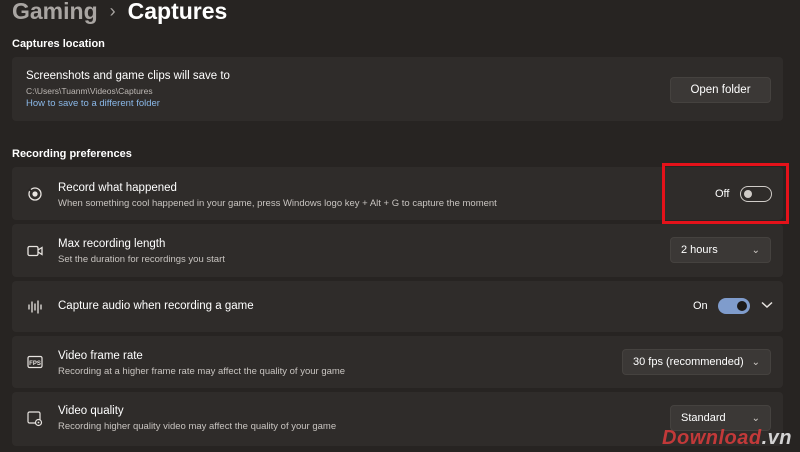 The height and width of the screenshot is (452, 800). Describe the element at coordinates (720, 250) in the screenshot. I see `max-recording-length-dropdown: 2 hours ⌄` at that location.